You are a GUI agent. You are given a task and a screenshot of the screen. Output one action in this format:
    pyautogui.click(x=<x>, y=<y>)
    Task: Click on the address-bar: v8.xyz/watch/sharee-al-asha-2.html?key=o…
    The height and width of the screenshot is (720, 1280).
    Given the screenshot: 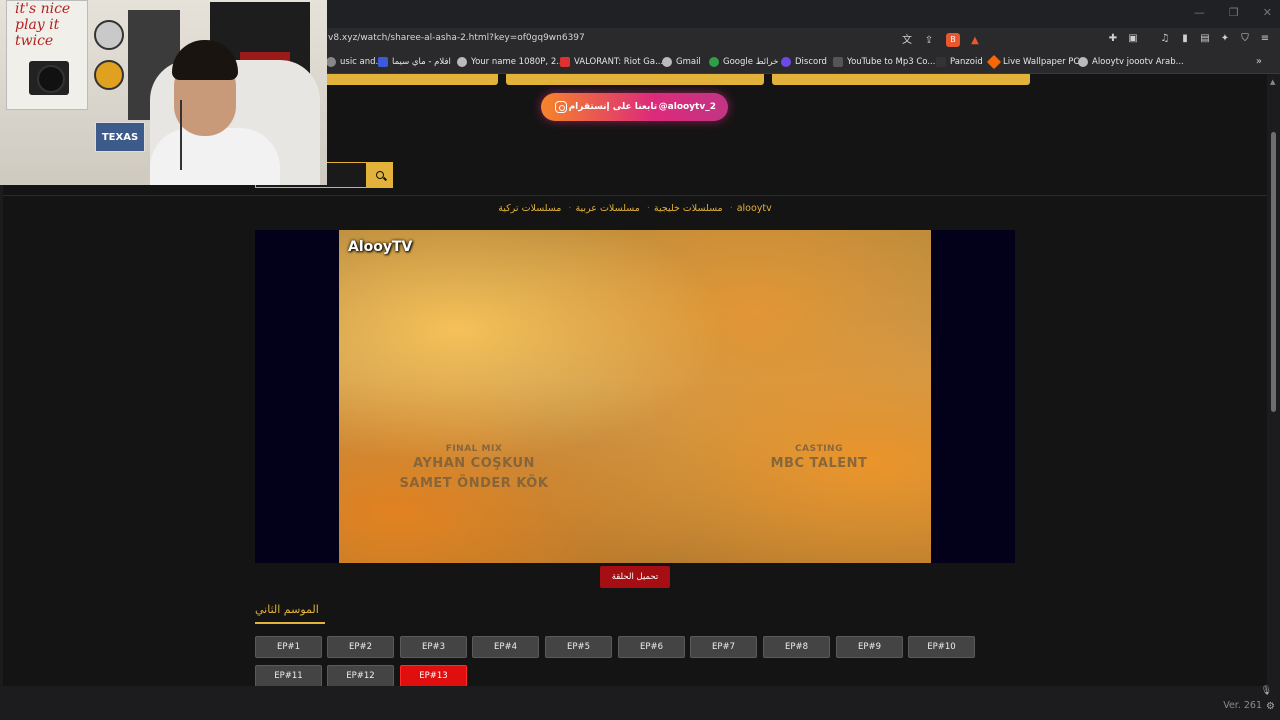 What is the action you would take?
    pyautogui.click(x=655, y=40)
    